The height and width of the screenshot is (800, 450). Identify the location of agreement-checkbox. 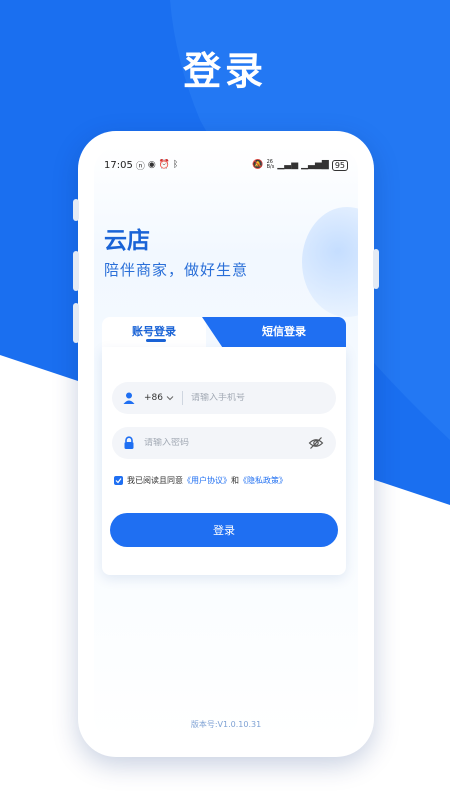
(118, 480).